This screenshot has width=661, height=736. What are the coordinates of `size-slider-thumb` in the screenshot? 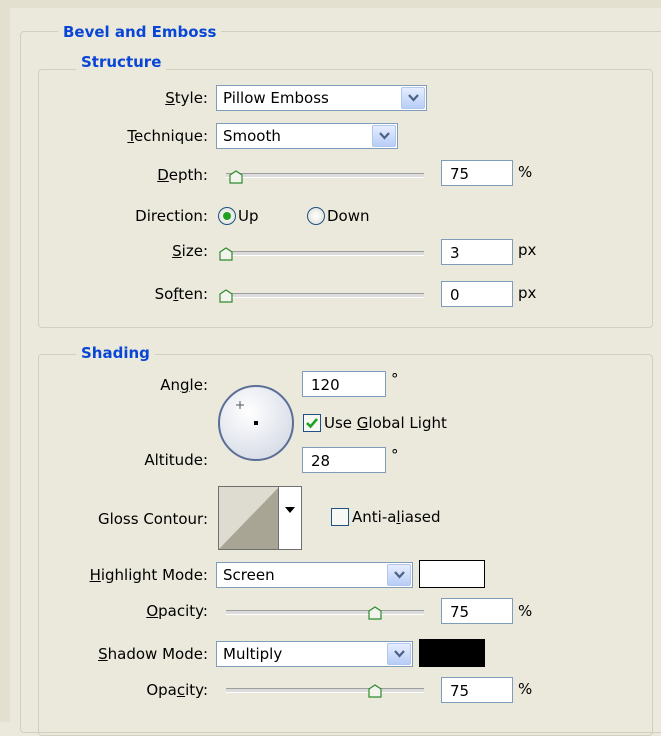 It's located at (226, 254).